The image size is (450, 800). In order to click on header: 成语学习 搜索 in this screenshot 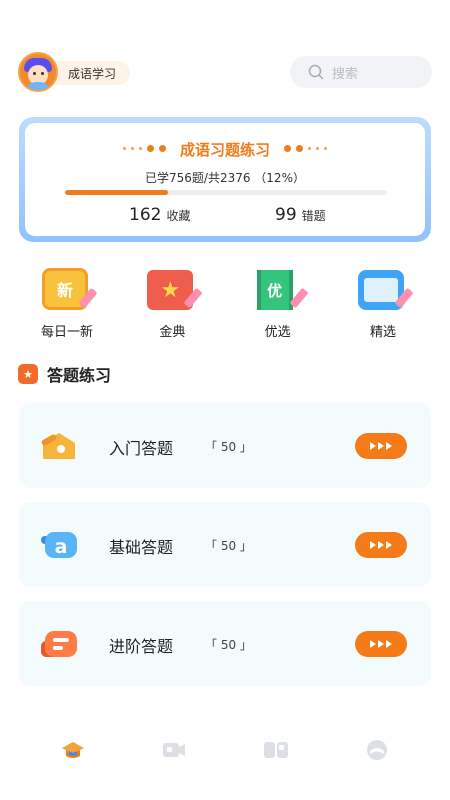, I will do `click(225, 71)`.